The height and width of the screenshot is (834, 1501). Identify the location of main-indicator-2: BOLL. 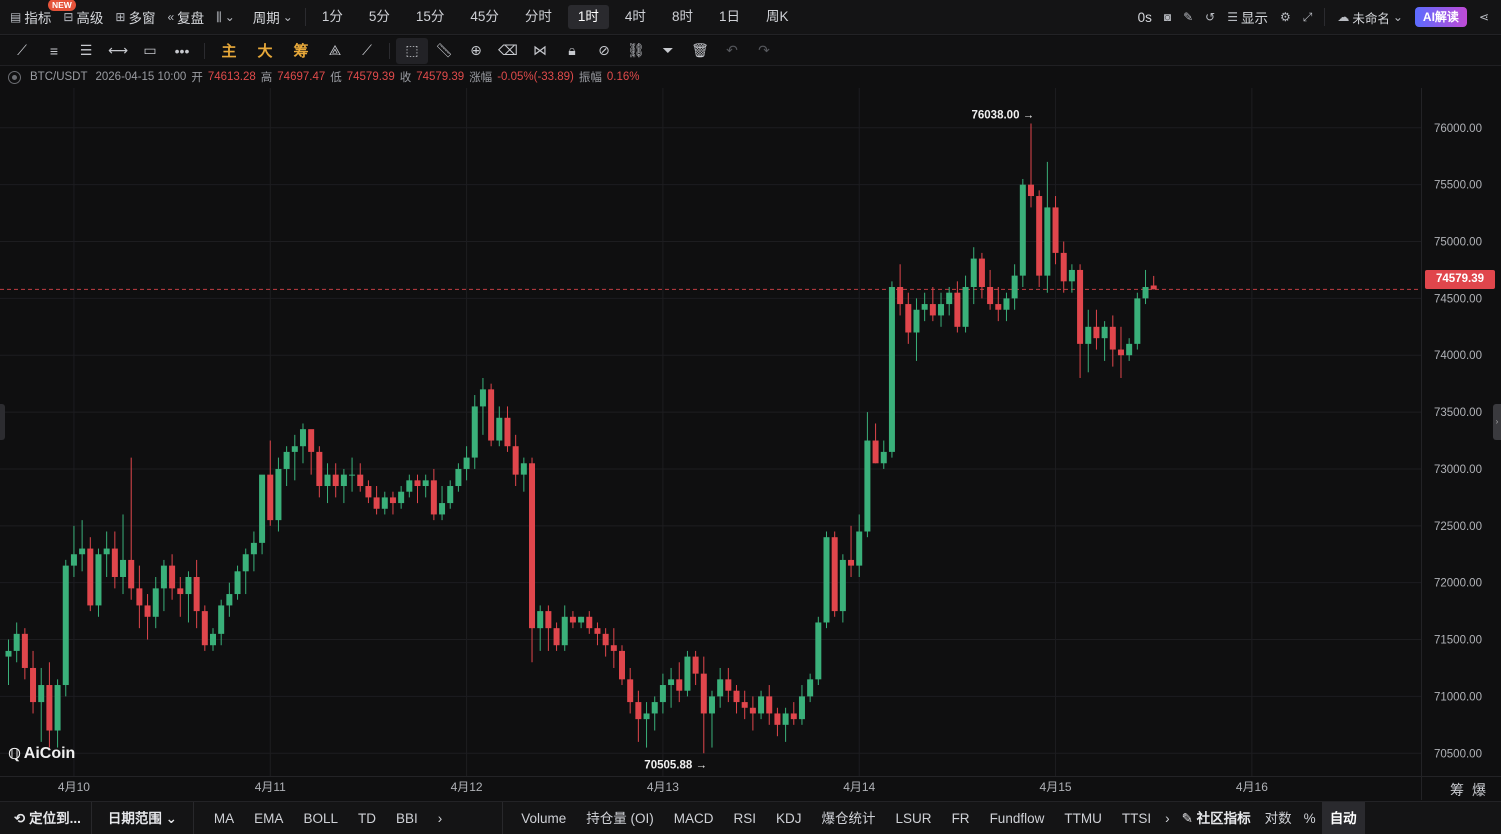
(320, 818).